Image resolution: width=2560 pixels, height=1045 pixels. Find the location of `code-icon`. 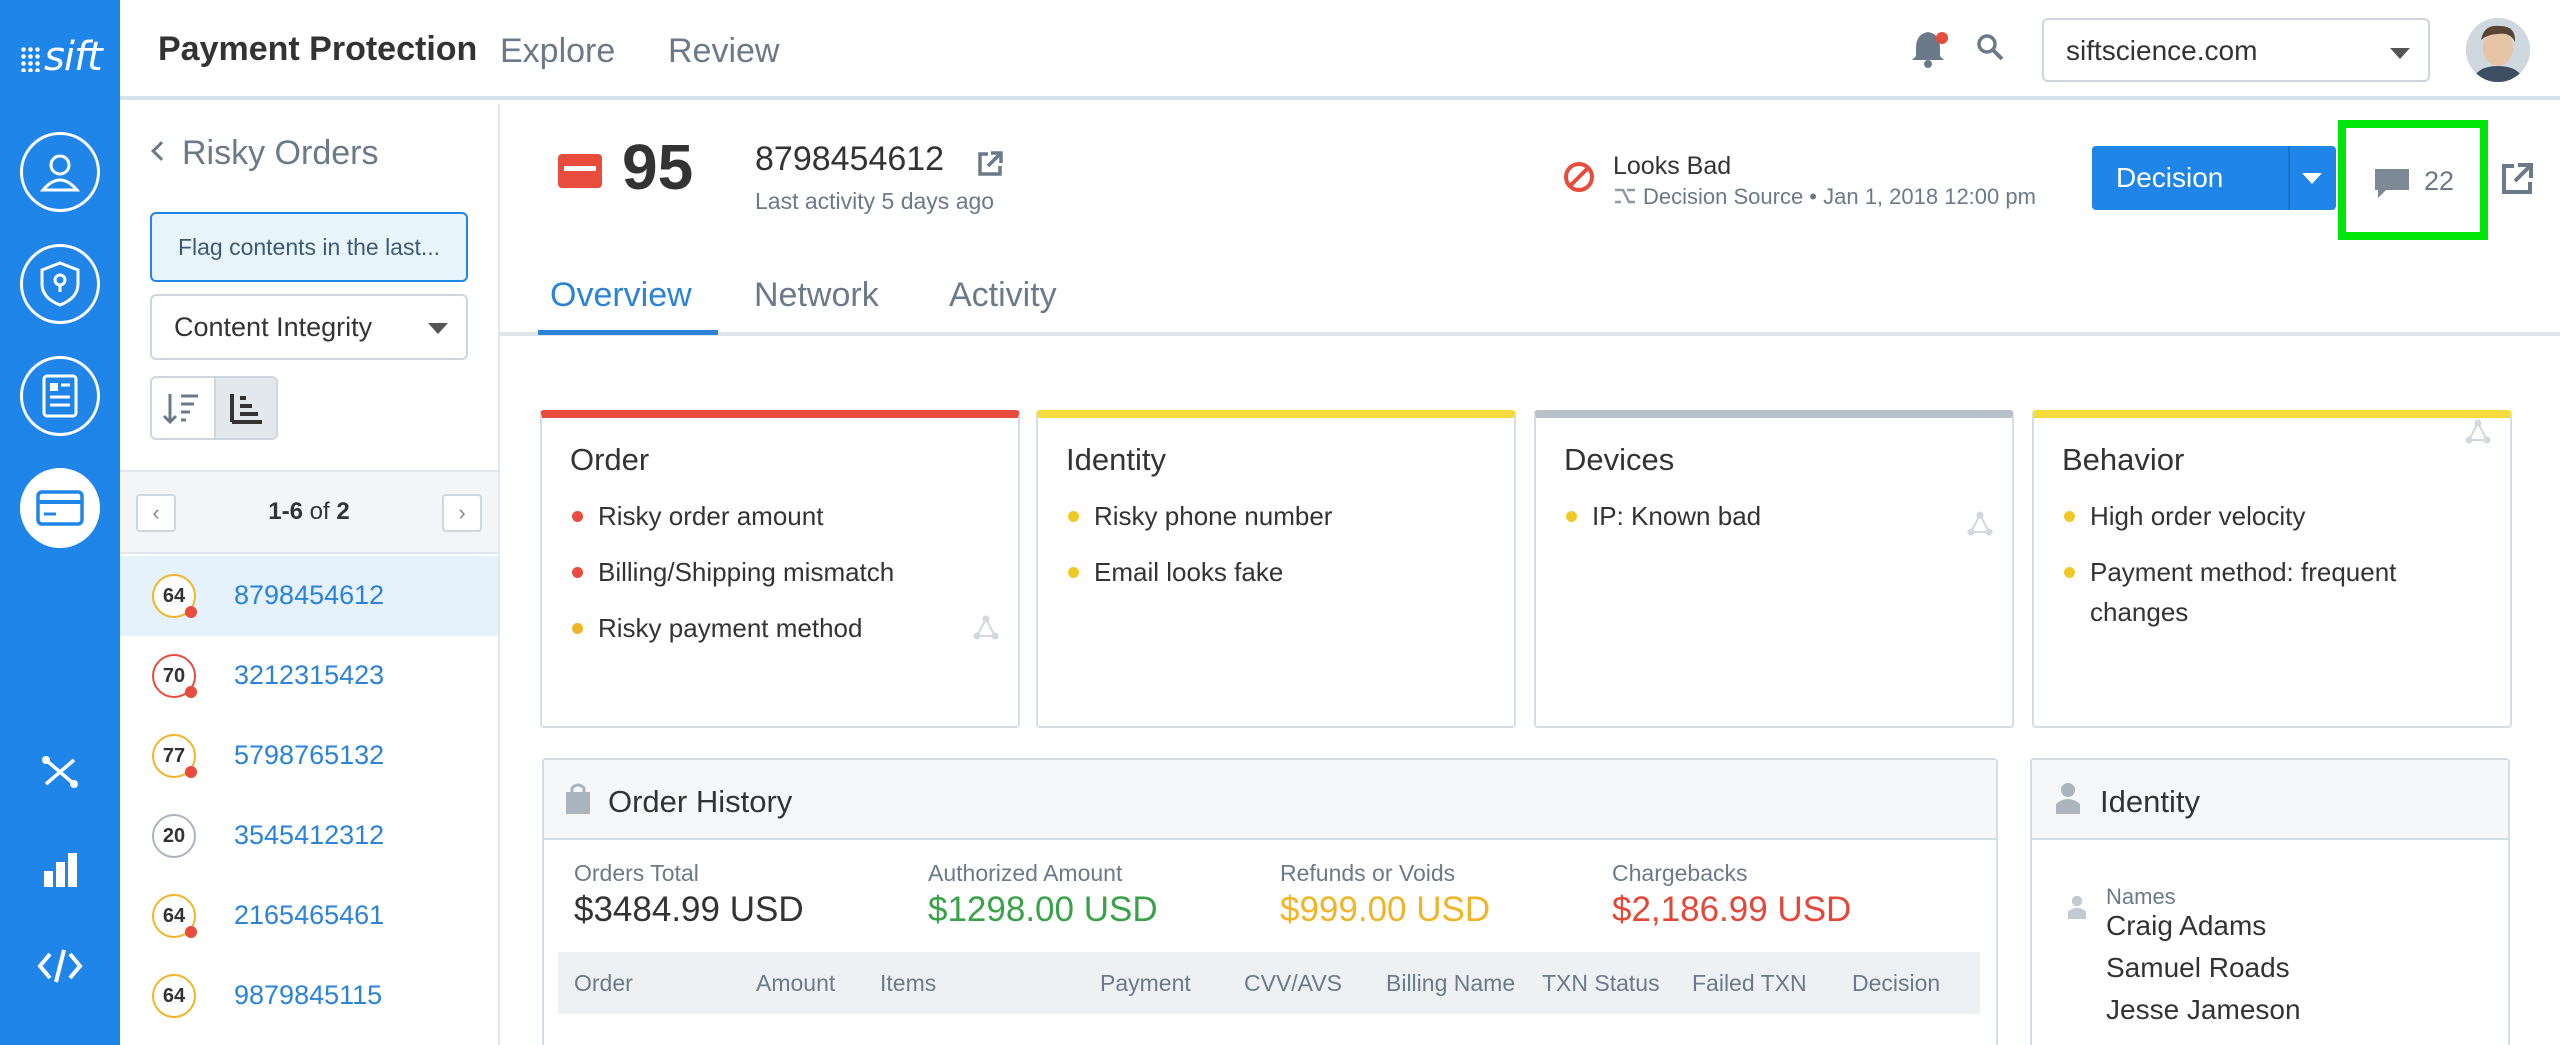

code-icon is located at coordinates (60, 966).